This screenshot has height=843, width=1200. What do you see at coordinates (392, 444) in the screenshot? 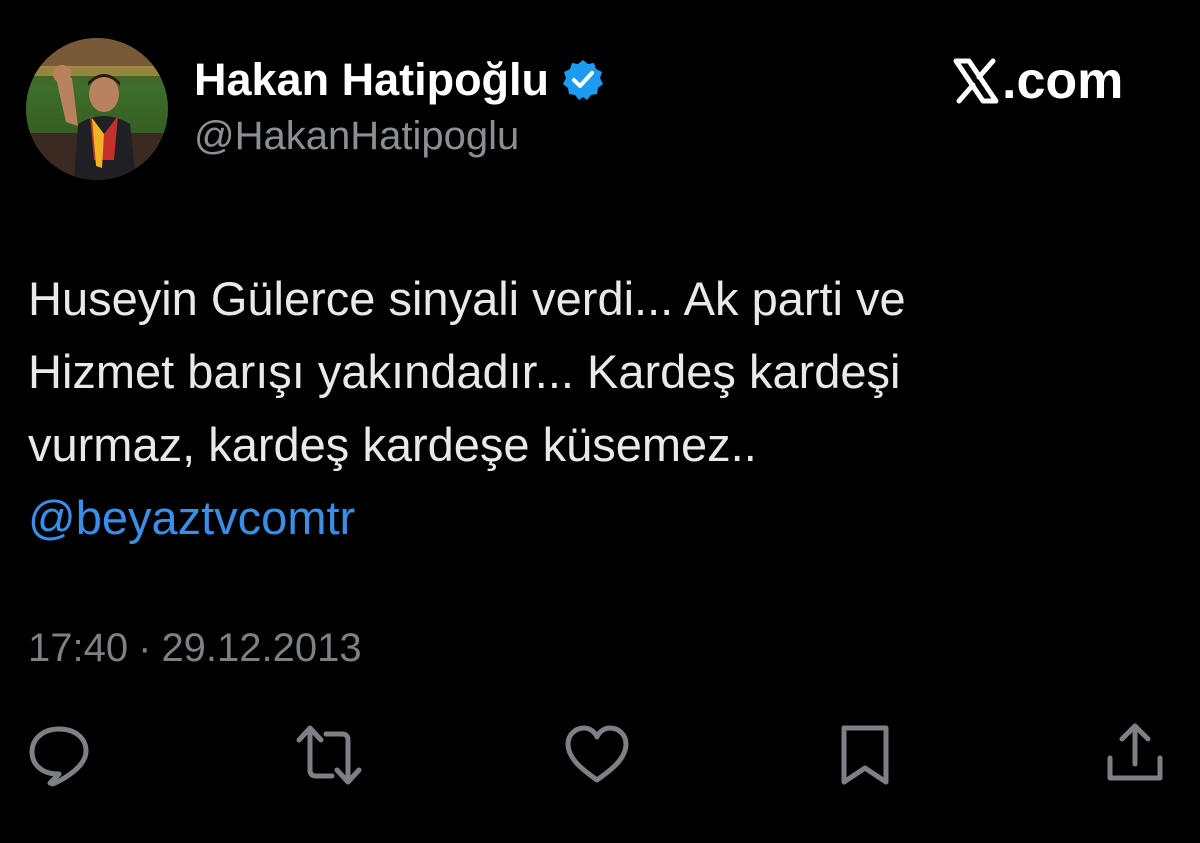
I see `tweet-text-line: vurmaz, kardeş kardeşe küsemez..` at bounding box center [392, 444].